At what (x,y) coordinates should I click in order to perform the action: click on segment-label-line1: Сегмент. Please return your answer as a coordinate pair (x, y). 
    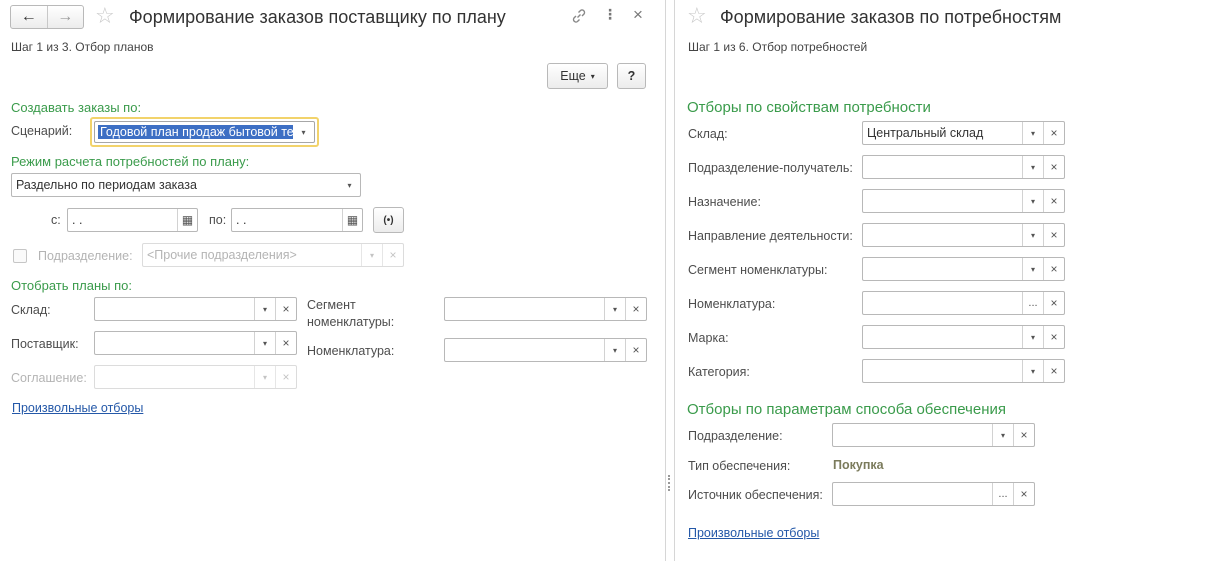
    Looking at the image, I should click on (331, 305).